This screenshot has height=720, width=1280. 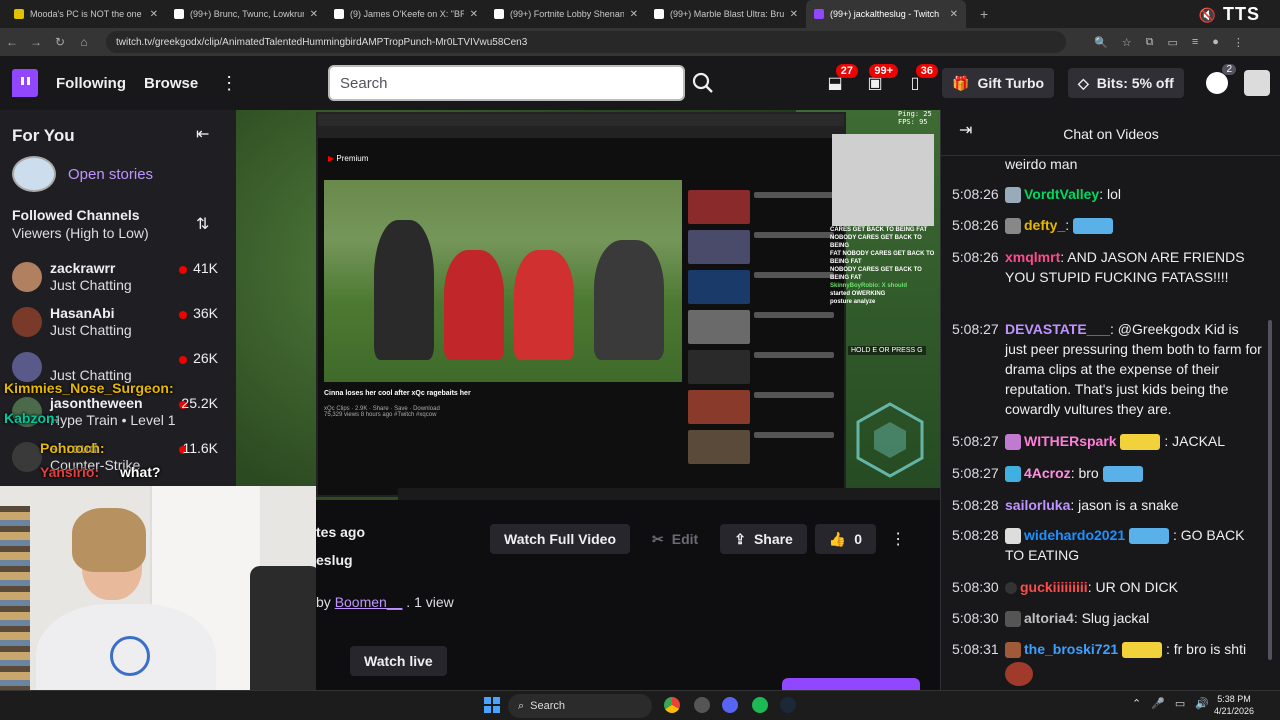 I want to click on rec-thumbnail, so click(x=719, y=407).